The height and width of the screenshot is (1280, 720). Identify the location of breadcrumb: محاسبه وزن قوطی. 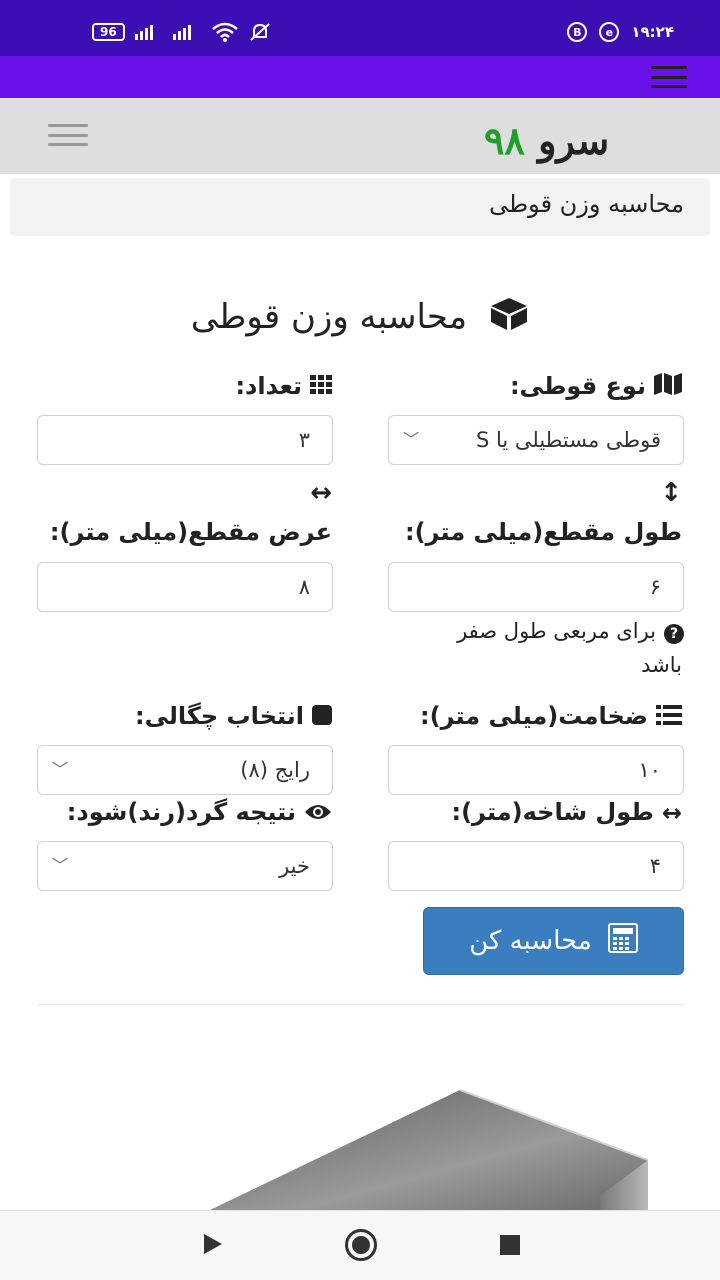
(360, 207).